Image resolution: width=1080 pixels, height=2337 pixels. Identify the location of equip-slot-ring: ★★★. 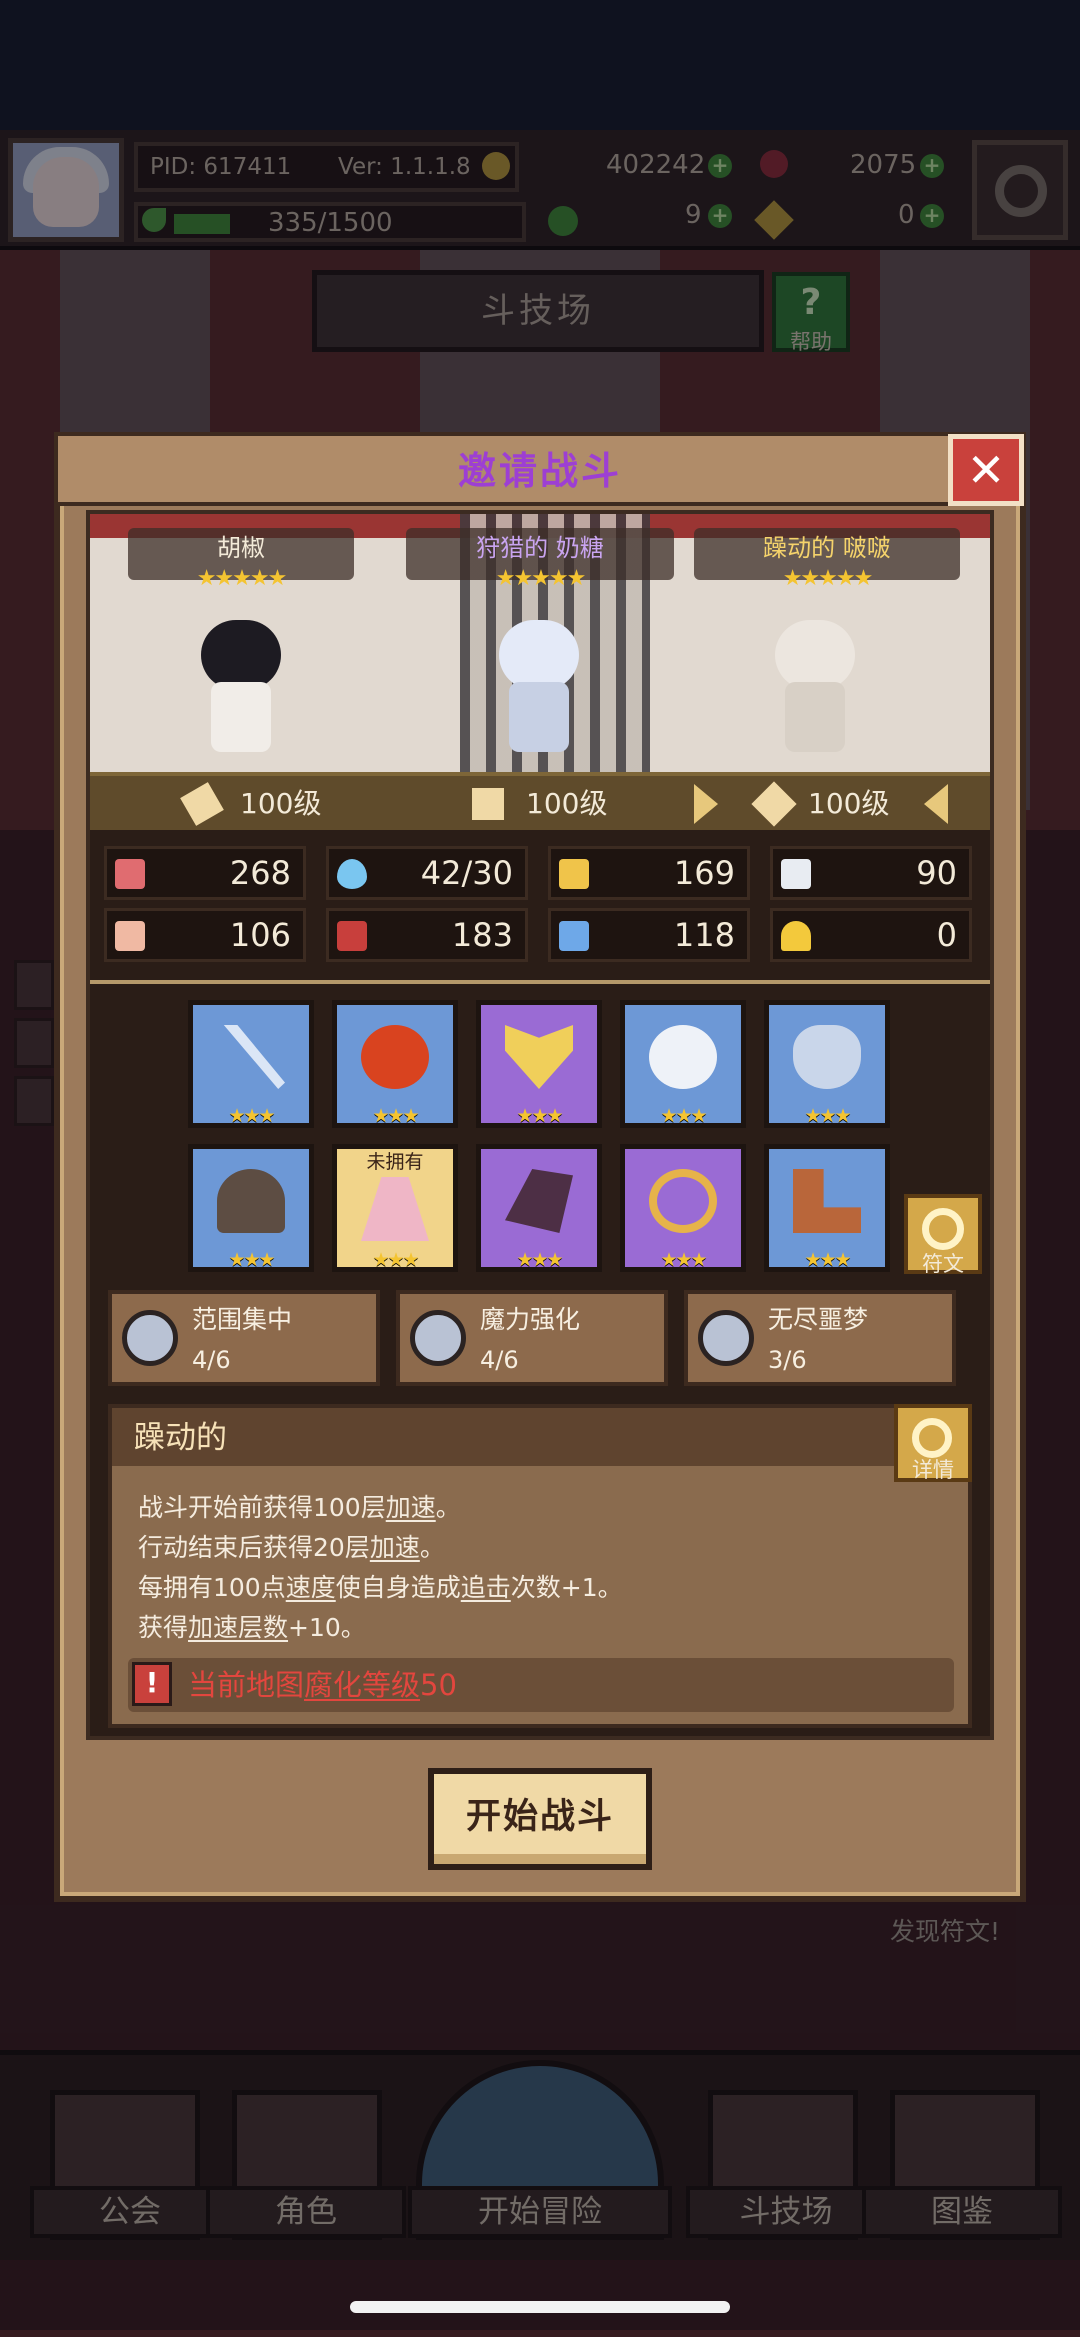
(827, 1064).